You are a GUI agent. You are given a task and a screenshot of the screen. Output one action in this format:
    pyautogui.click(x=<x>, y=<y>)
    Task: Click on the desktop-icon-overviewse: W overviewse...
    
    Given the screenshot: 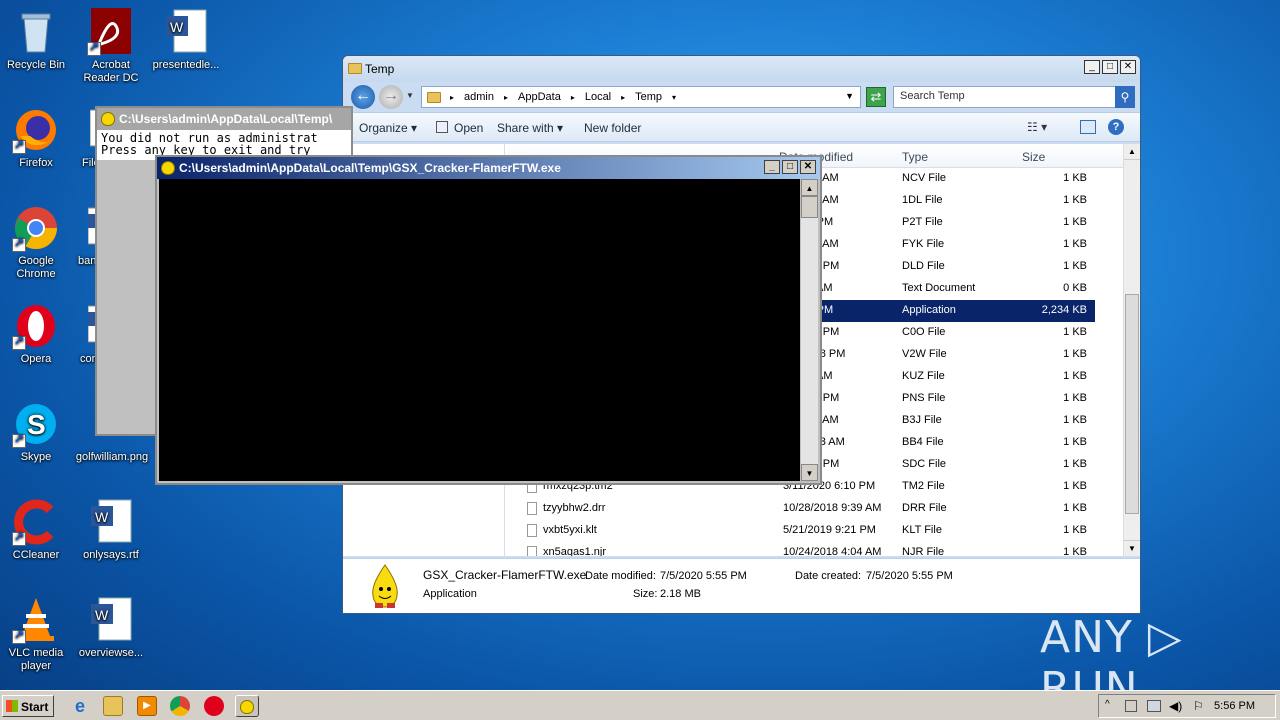 What is the action you would take?
    pyautogui.click(x=111, y=628)
    